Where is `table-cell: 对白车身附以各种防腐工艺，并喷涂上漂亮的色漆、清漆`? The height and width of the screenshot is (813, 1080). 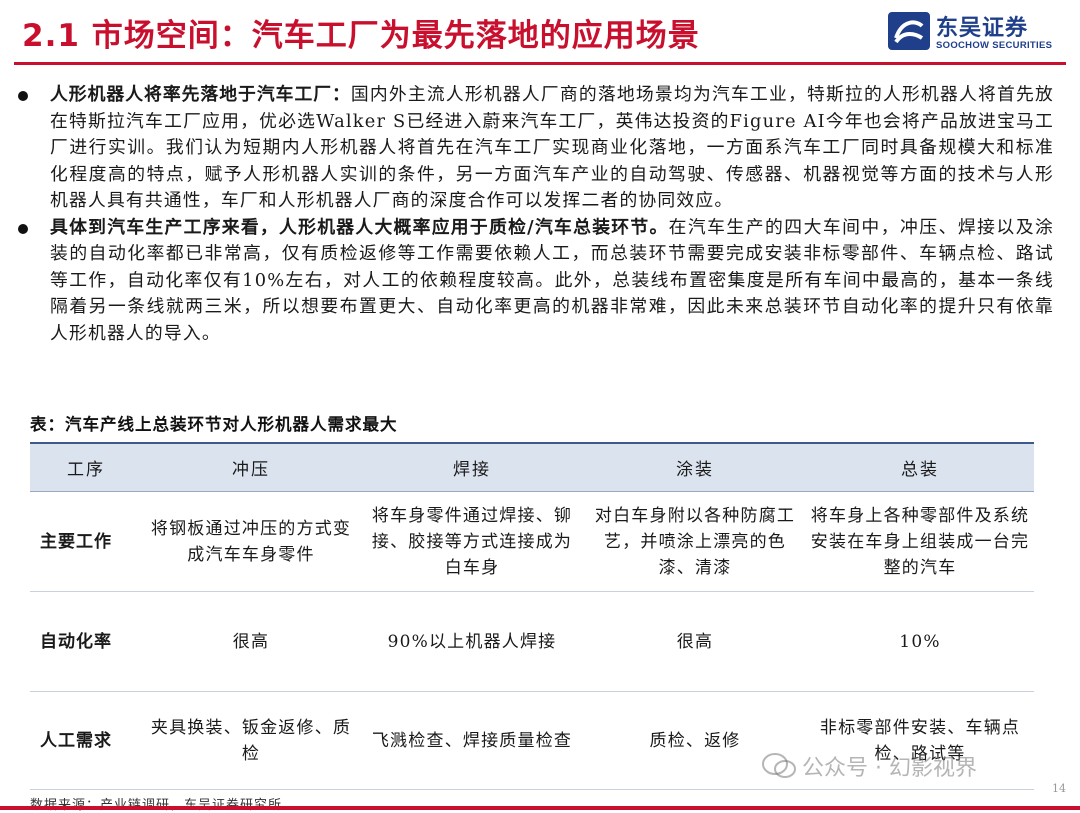 table-cell: 对白车身附以各种防腐工艺，并喷涂上漂亮的色漆、清漆 is located at coordinates (695, 541).